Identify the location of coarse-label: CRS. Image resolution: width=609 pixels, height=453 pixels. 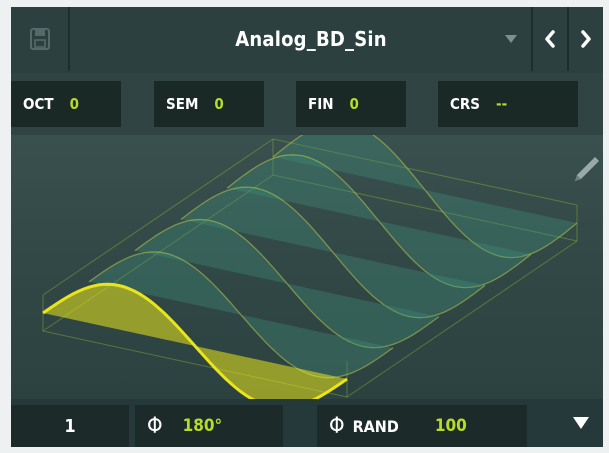
(465, 104).